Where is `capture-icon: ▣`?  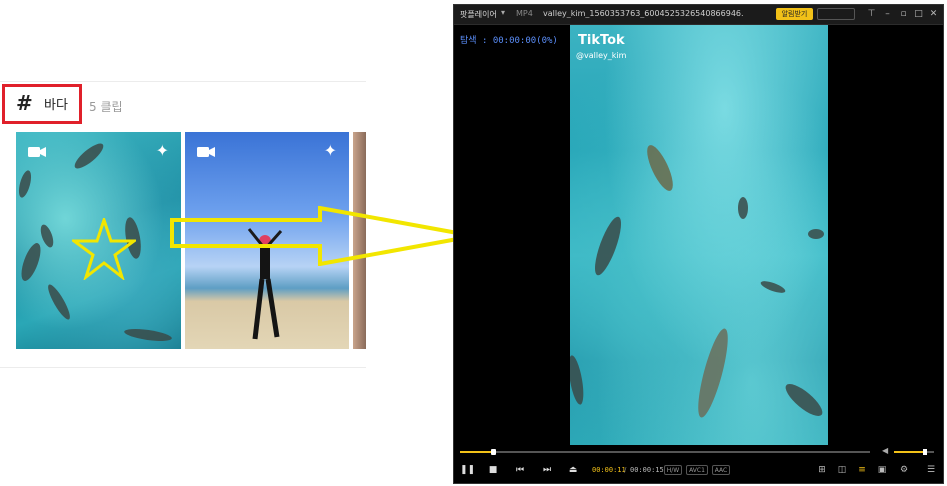 capture-icon: ▣ is located at coordinates (882, 470).